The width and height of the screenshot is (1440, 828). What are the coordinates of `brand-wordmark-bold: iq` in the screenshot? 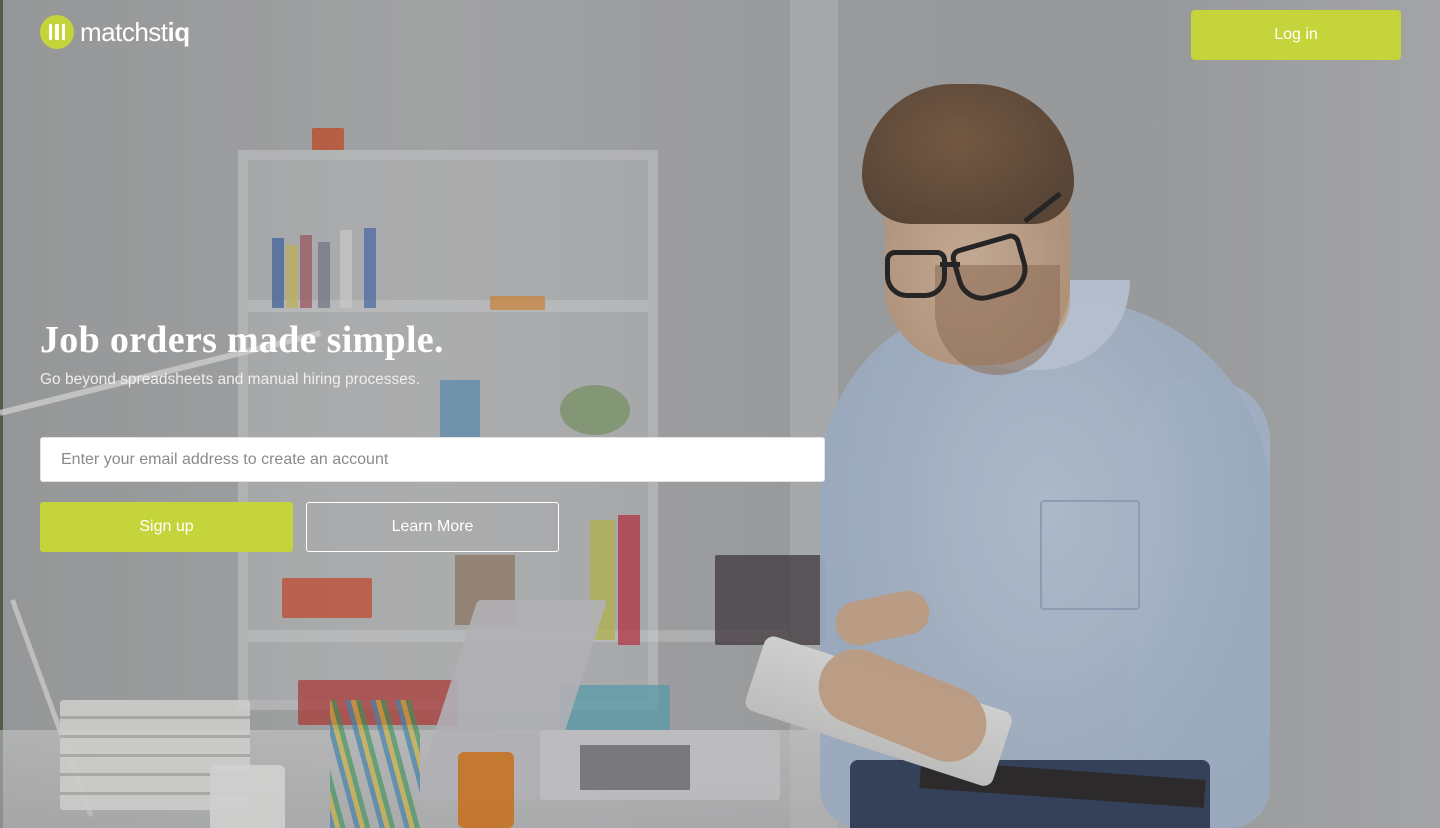 It's located at (179, 31).